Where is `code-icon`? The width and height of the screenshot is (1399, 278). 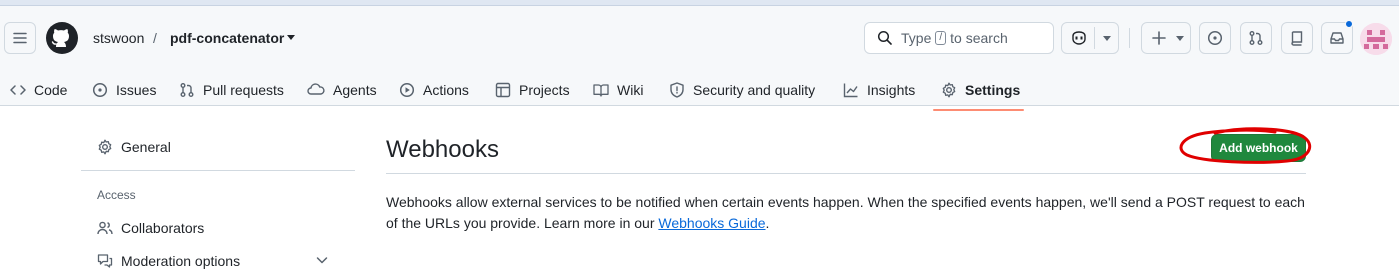
code-icon is located at coordinates (18, 90).